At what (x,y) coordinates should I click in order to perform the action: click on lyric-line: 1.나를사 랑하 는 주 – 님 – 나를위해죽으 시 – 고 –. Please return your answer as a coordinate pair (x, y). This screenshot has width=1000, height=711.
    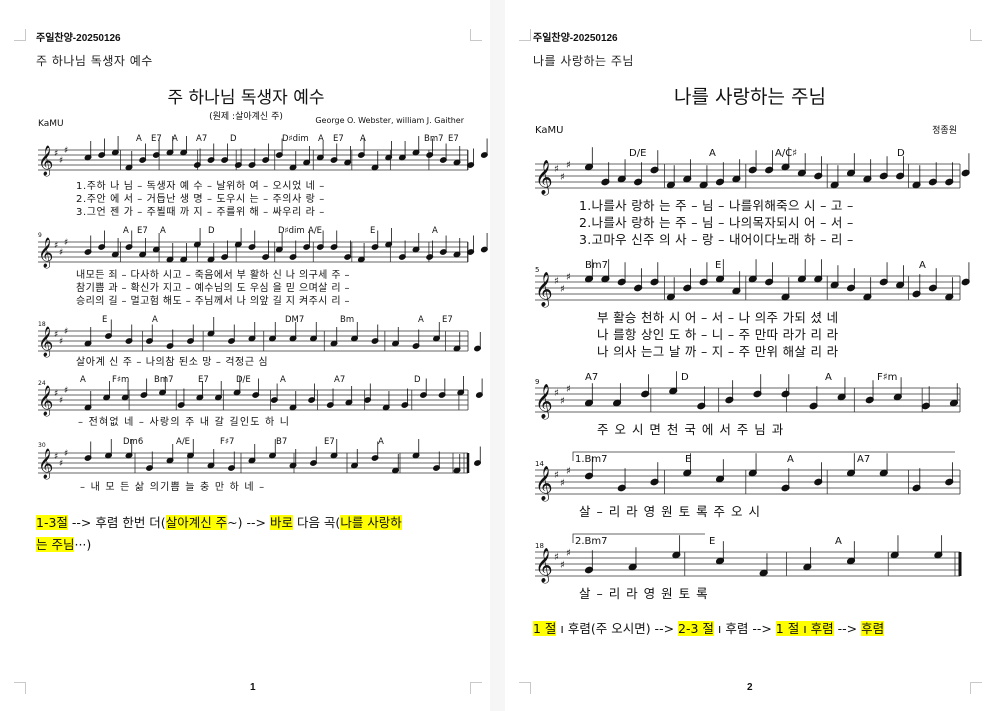
    Looking at the image, I should click on (716, 205).